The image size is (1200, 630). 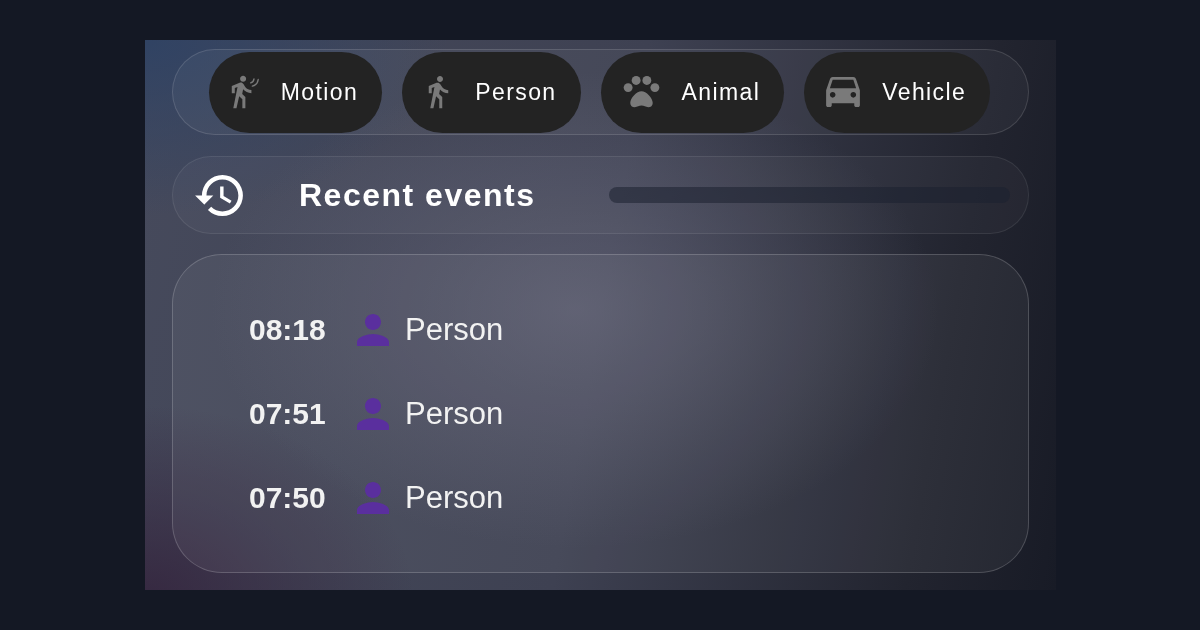 What do you see at coordinates (288, 414) in the screenshot?
I see `event-time: 07:51` at bounding box center [288, 414].